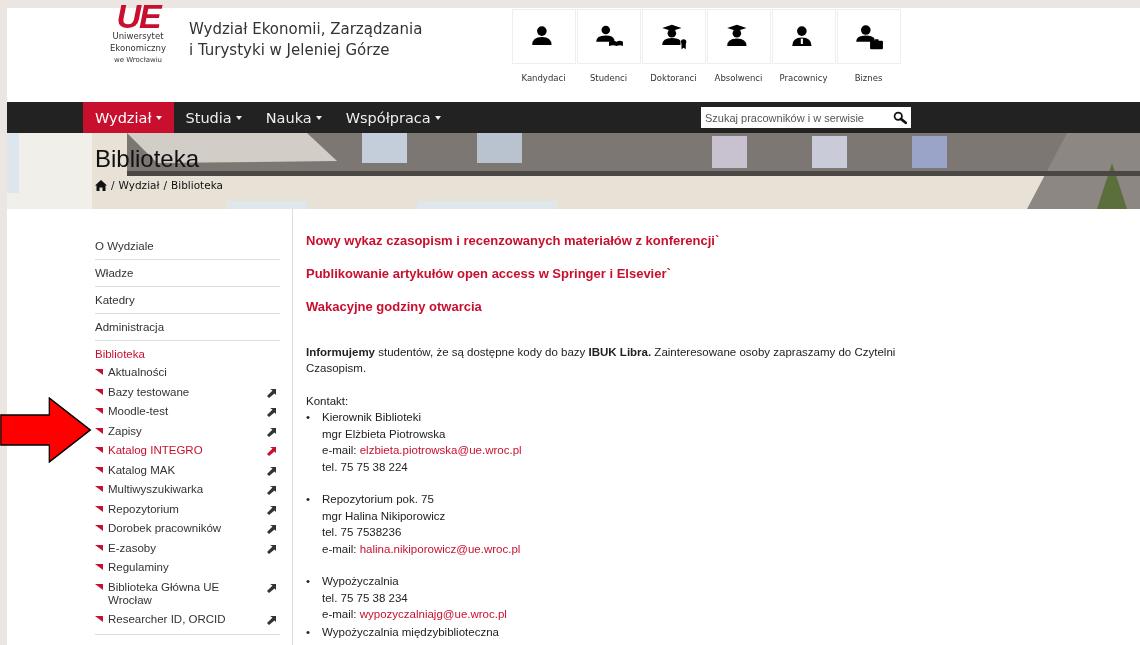  I want to click on sidebar-subitem: Dorobek pracowników, so click(187, 529).